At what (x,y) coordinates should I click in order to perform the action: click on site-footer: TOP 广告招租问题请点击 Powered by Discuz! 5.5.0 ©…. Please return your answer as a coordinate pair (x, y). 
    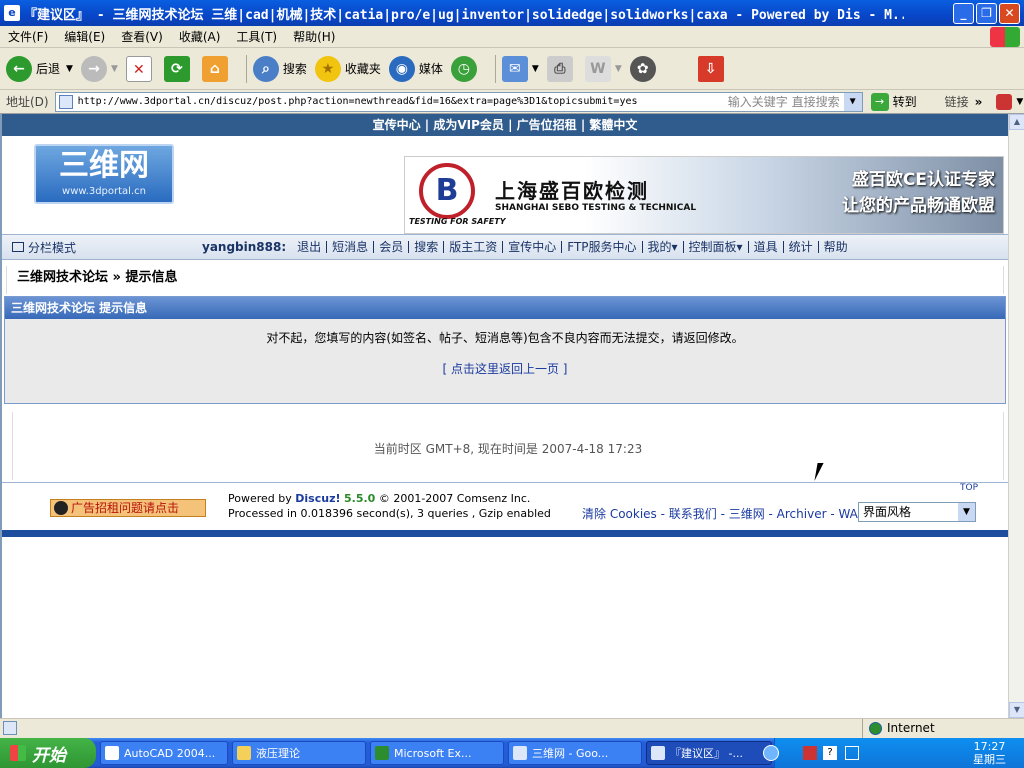
    Looking at the image, I should click on (505, 505).